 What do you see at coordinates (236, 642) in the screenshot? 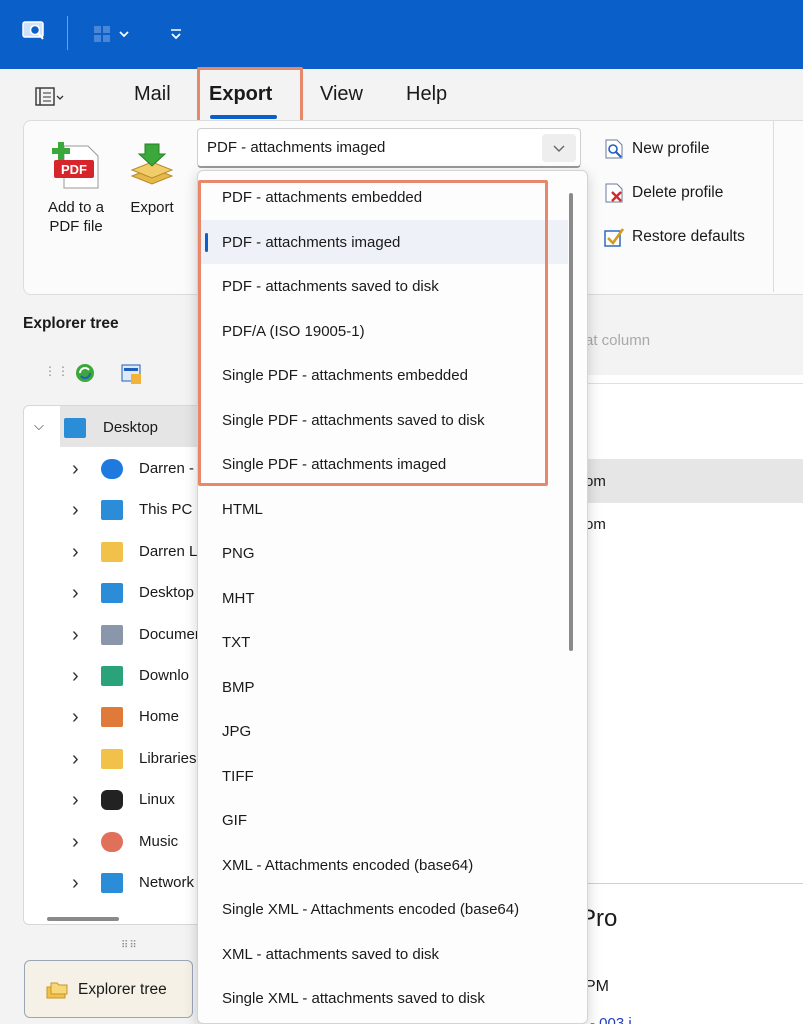
I see `dropdown-item-label: TXT` at bounding box center [236, 642].